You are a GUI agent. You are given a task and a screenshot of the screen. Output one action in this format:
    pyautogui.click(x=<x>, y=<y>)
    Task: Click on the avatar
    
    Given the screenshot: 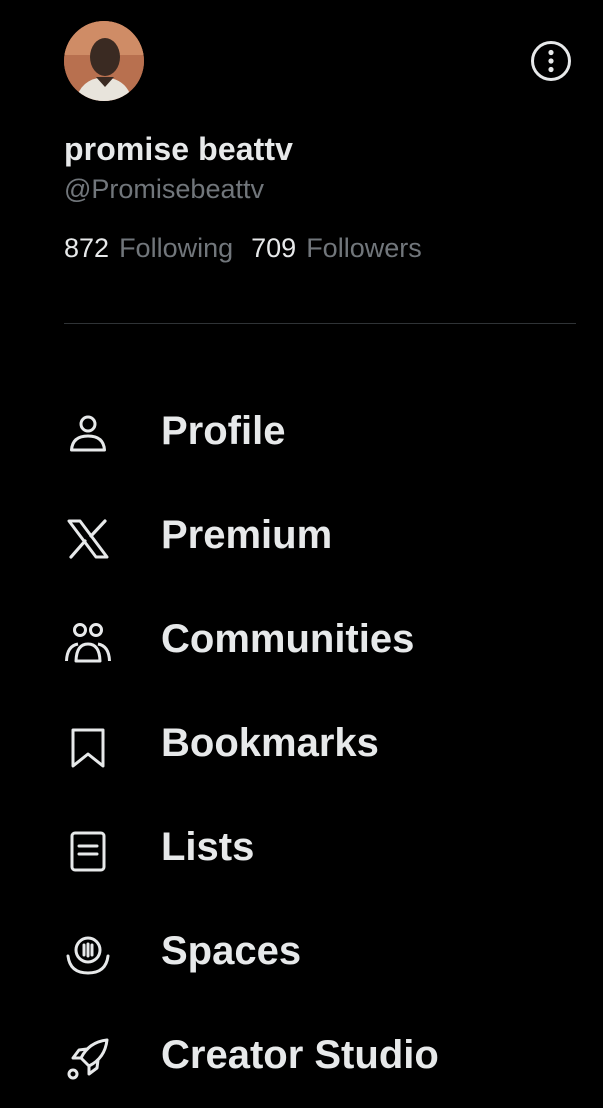 What is the action you would take?
    pyautogui.click(x=104, y=61)
    